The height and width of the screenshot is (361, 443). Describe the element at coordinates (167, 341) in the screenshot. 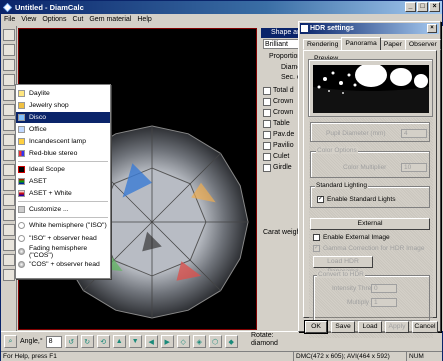

I see `arrow-right-icon: ▶` at that location.